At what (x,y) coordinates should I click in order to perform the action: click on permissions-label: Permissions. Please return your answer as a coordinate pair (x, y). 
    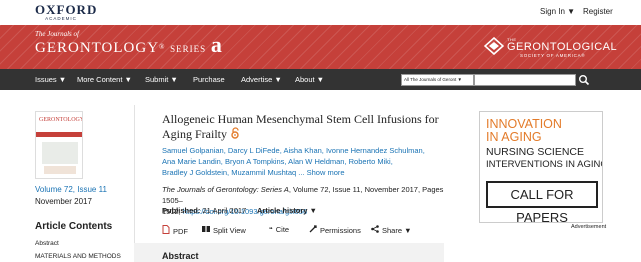
    Looking at the image, I should click on (340, 230).